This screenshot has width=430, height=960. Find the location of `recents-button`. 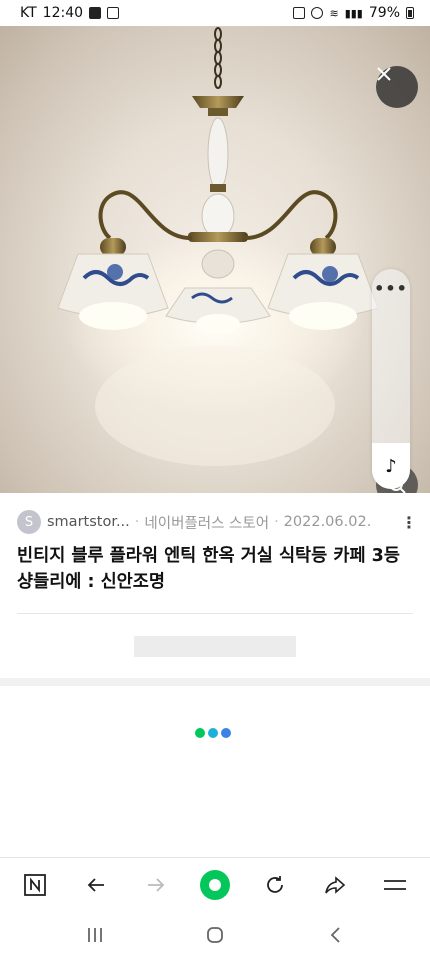

recents-button is located at coordinates (95, 935).